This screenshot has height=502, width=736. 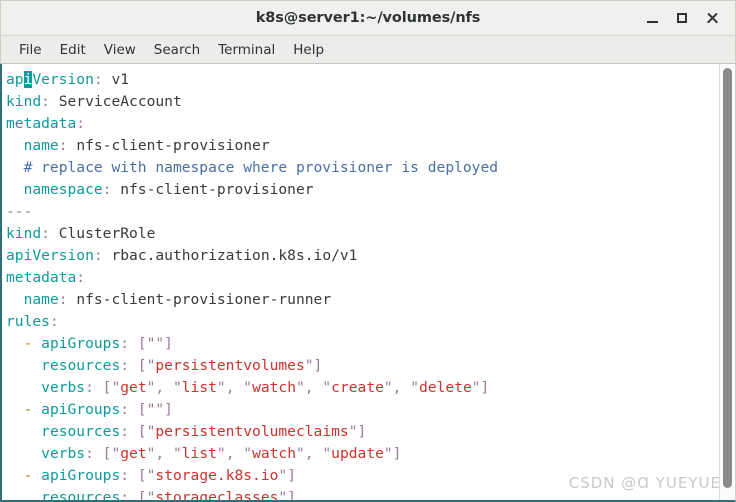 I want to click on menu-item-file: File, so click(x=30, y=50).